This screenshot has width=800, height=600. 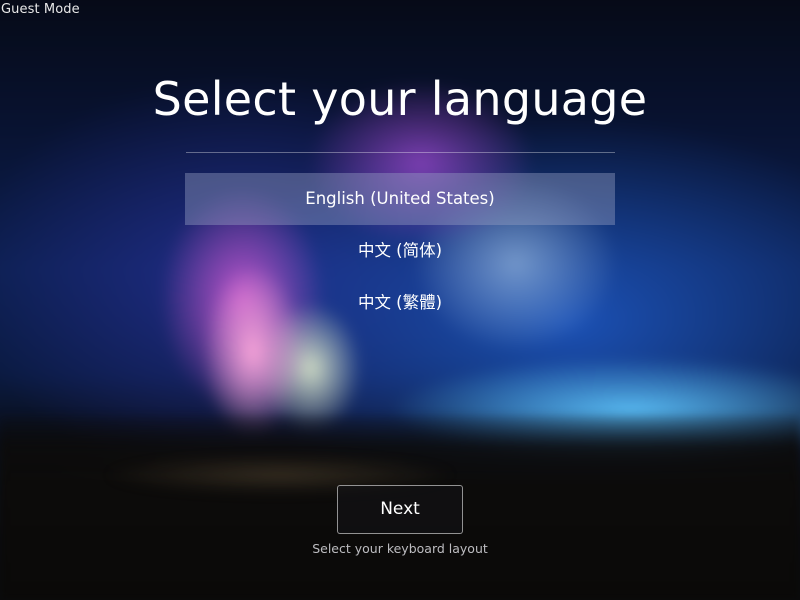 What do you see at coordinates (400, 152) in the screenshot?
I see `title-divider` at bounding box center [400, 152].